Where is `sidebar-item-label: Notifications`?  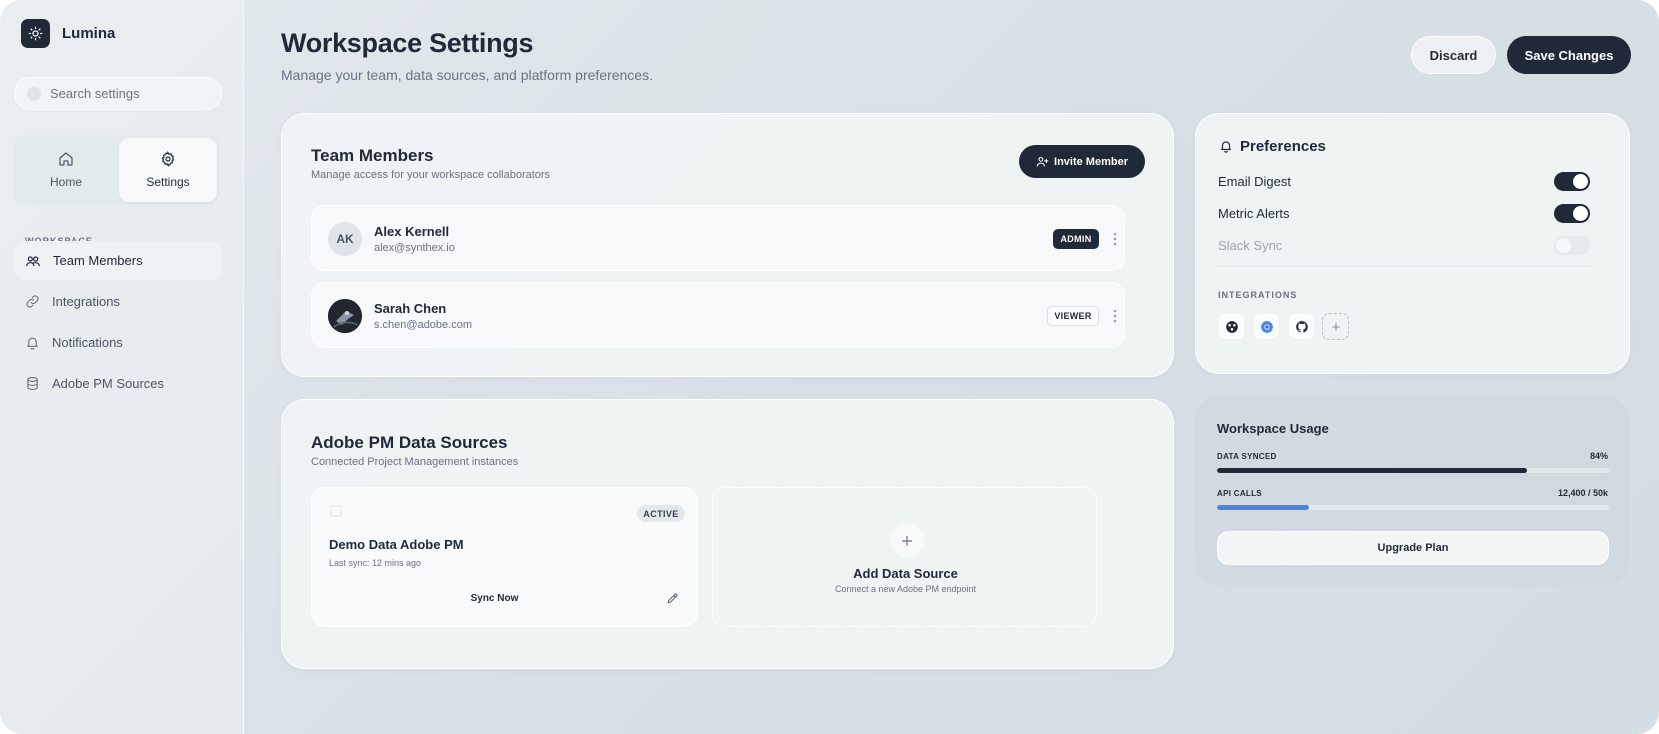 sidebar-item-label: Notifications is located at coordinates (87, 342).